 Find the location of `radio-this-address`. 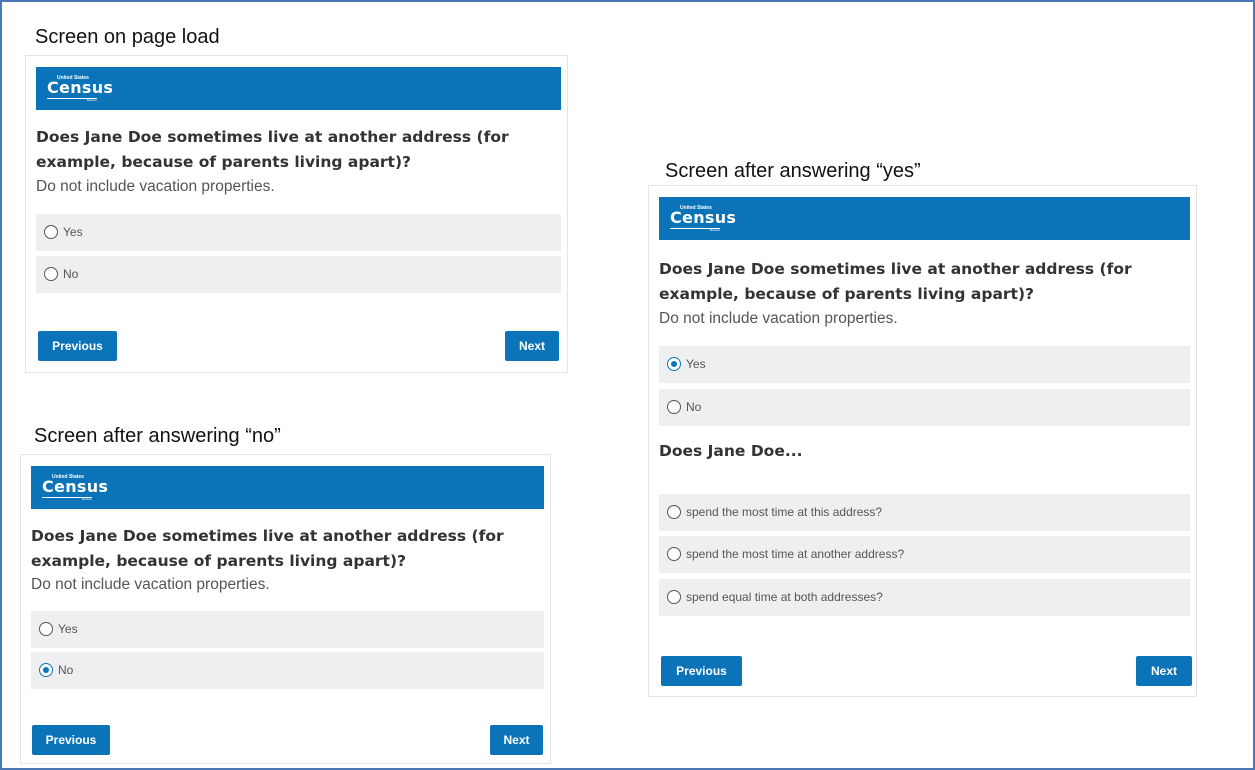

radio-this-address is located at coordinates (674, 512).